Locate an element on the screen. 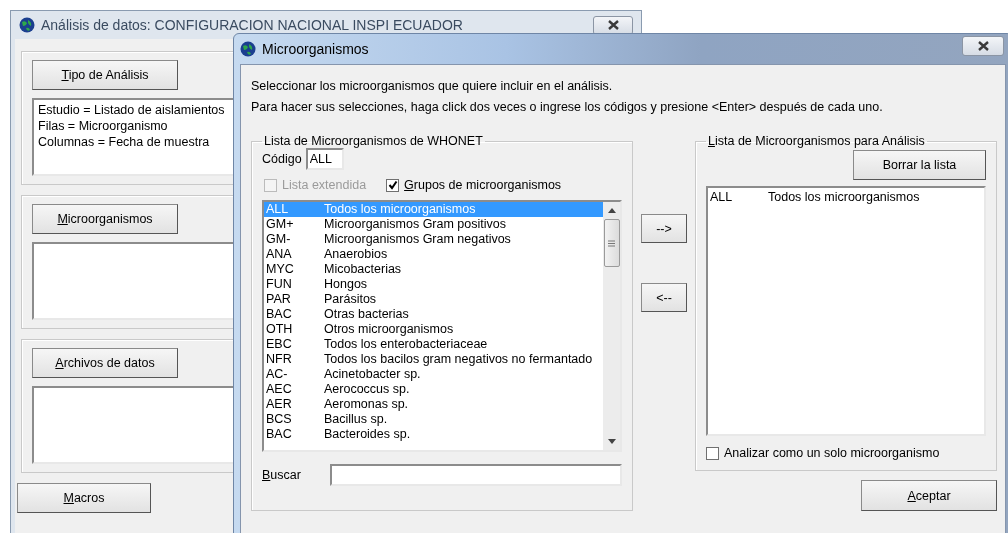 The width and height of the screenshot is (1008, 533). code-label: Código is located at coordinates (282, 159).